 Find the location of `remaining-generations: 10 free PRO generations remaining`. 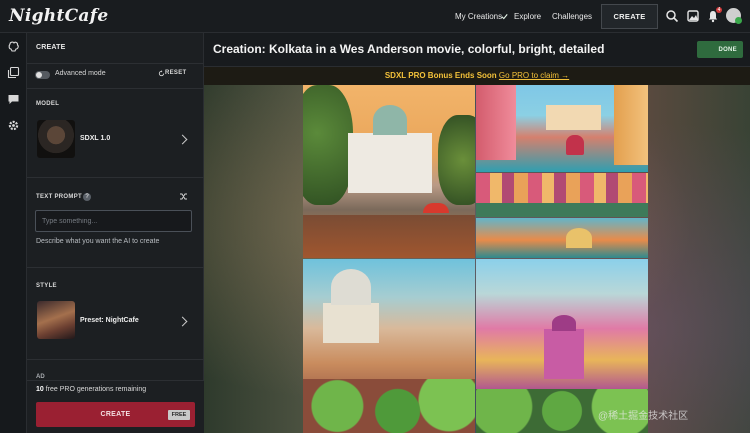

remaining-generations: 10 free PRO generations remaining is located at coordinates (91, 389).